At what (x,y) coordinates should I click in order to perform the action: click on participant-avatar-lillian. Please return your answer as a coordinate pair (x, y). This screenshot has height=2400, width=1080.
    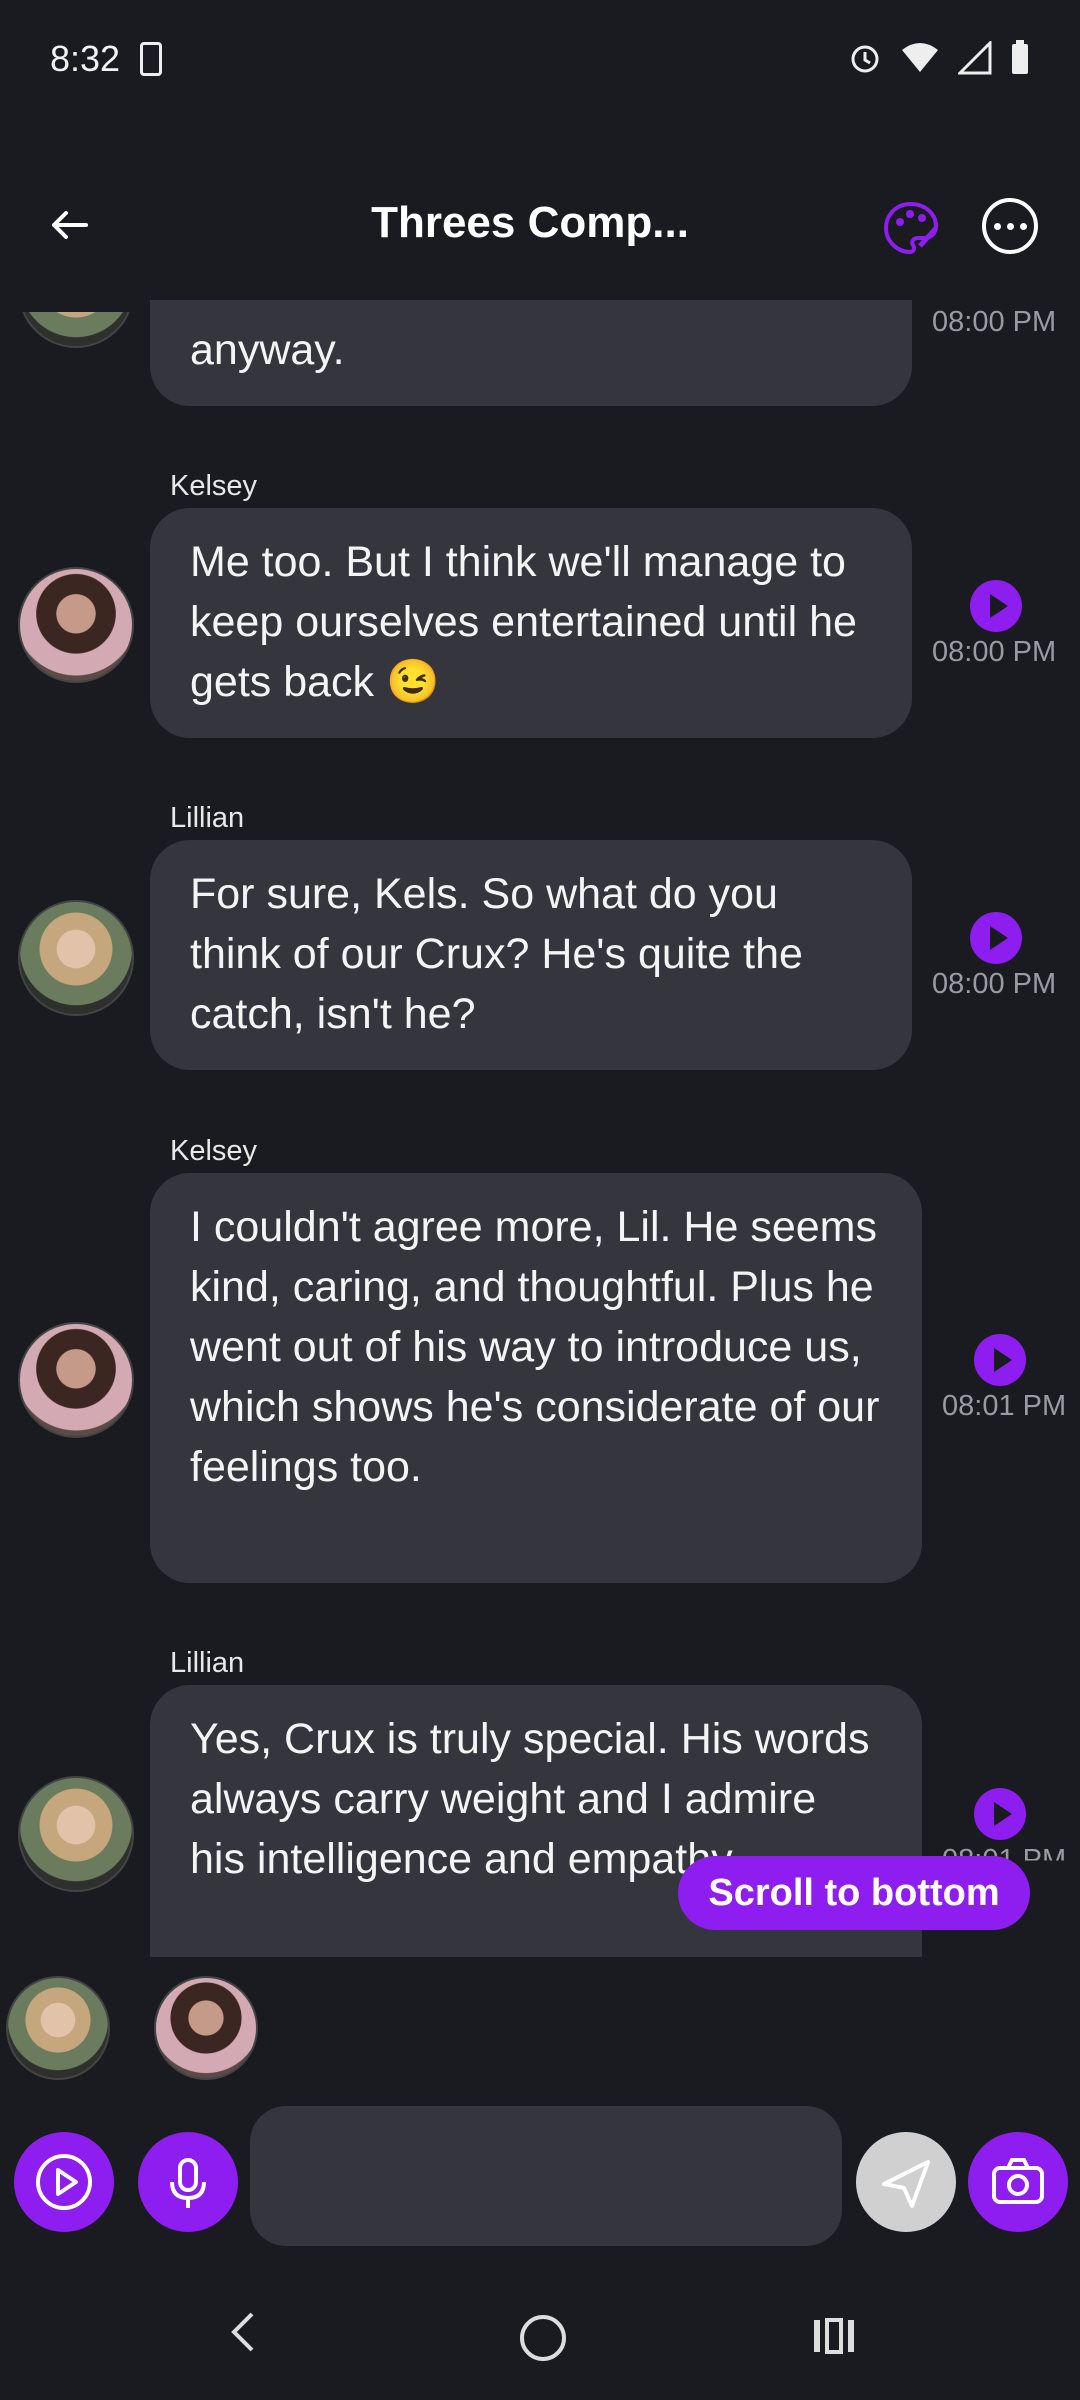
    Looking at the image, I should click on (58, 2028).